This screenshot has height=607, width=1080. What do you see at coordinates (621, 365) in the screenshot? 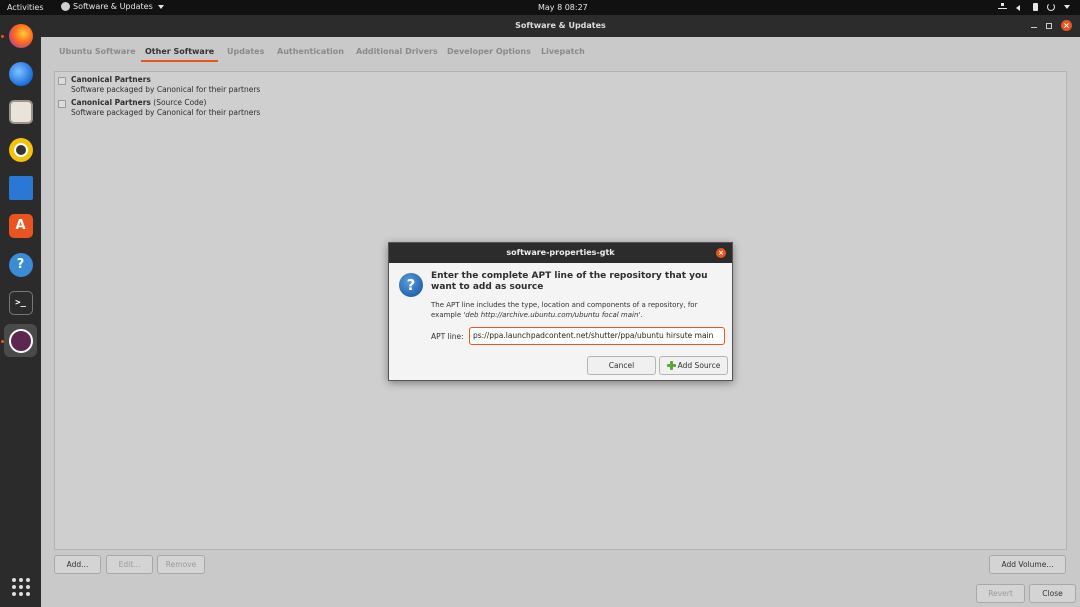
I see `cancel-button: Cancel` at bounding box center [621, 365].